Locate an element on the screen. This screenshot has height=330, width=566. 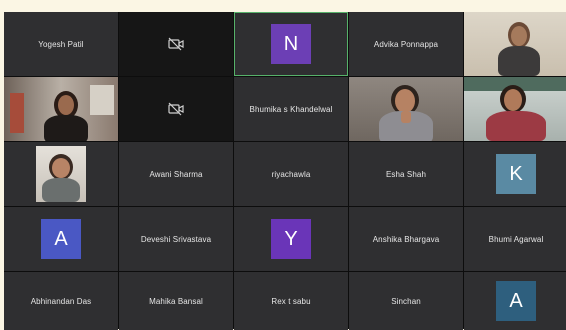
participant-tile: Y is located at coordinates (291, 239).